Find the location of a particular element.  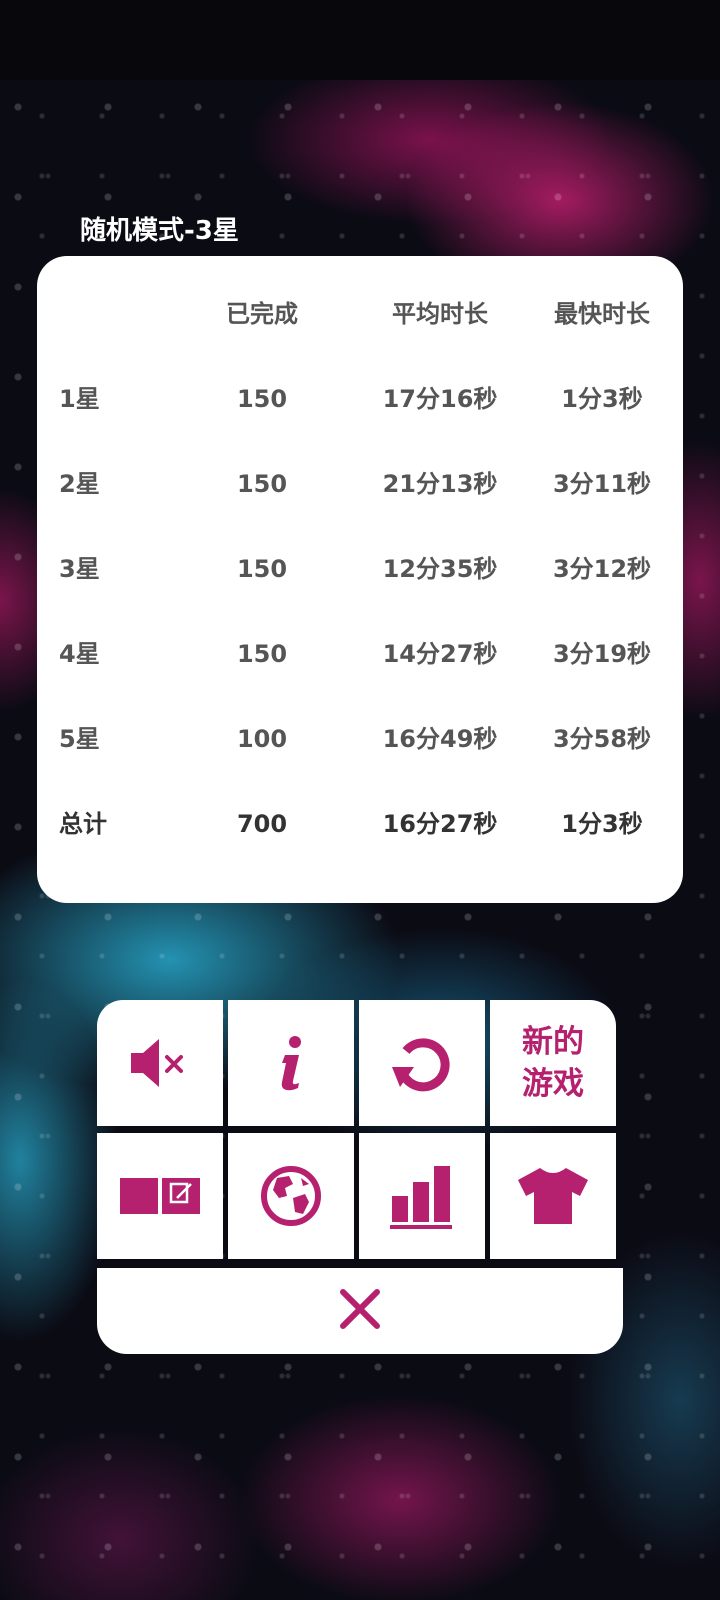

row-best: 3分58秒 is located at coordinates (602, 739).